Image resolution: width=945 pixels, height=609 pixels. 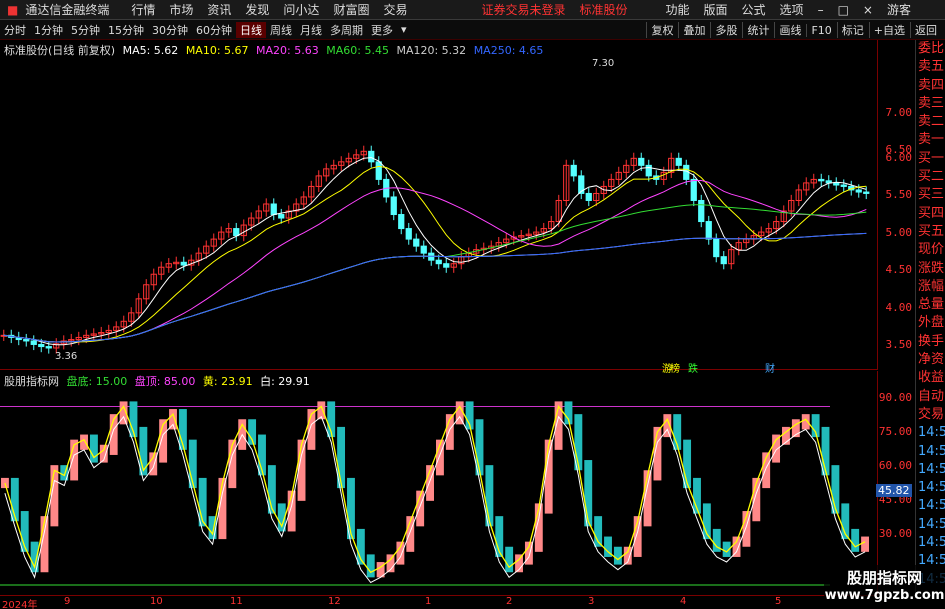 What do you see at coordinates (395, 9) in the screenshot?
I see `menu-trade: 交易` at bounding box center [395, 9].